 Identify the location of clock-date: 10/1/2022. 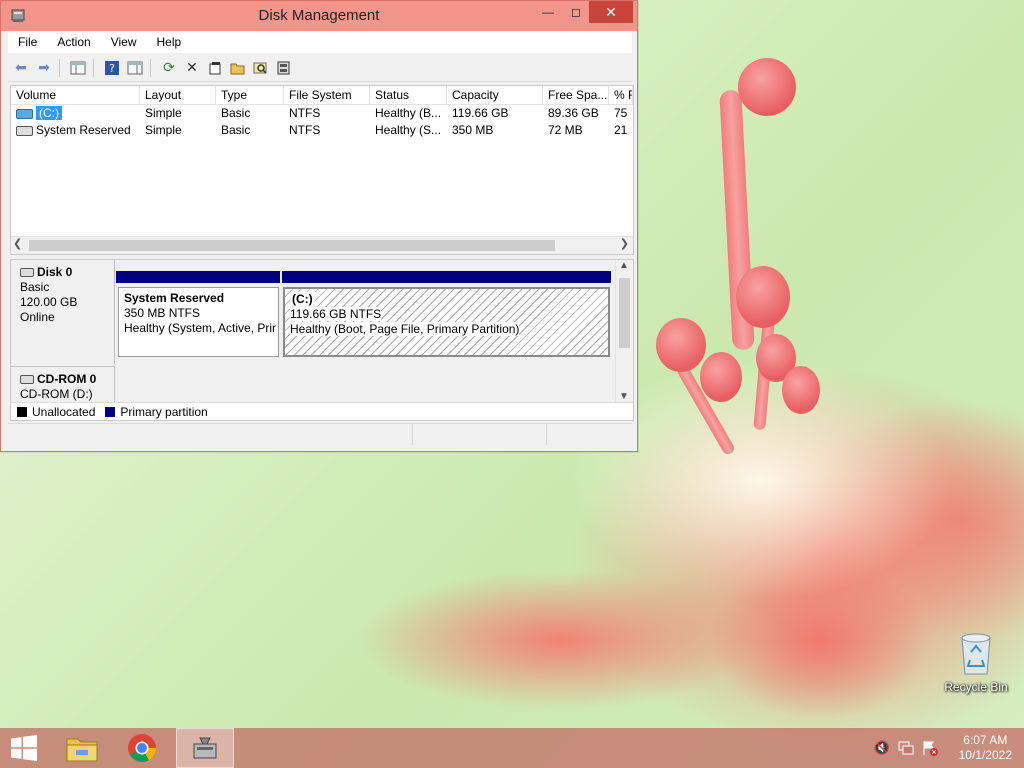
(985, 755).